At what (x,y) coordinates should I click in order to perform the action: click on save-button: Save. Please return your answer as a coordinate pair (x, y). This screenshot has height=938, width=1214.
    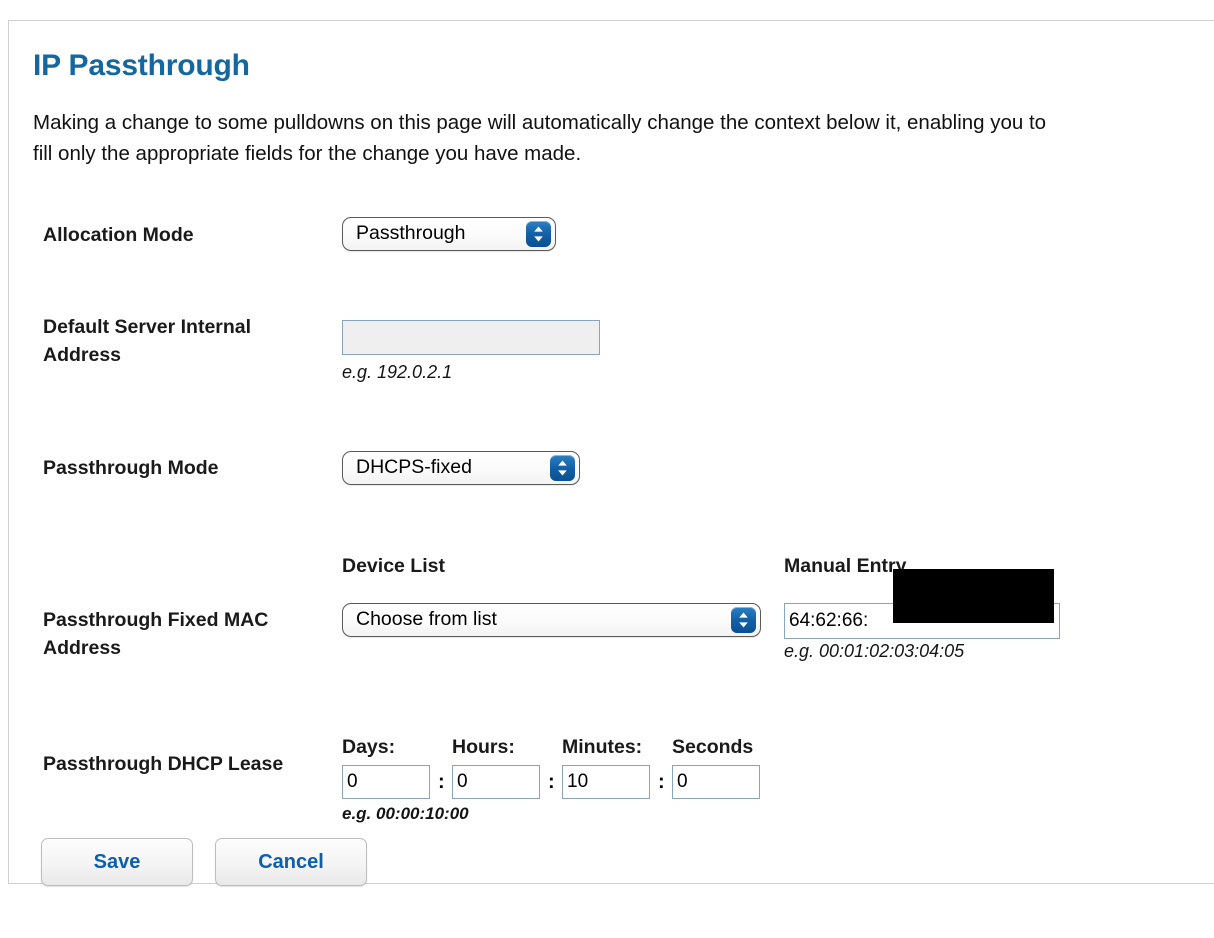
    Looking at the image, I should click on (117, 862).